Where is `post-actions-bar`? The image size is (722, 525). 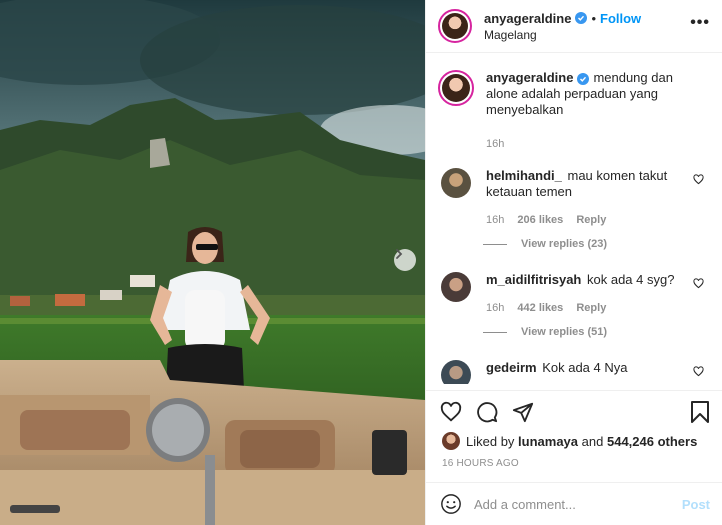
post-actions-bar is located at coordinates (574, 411).